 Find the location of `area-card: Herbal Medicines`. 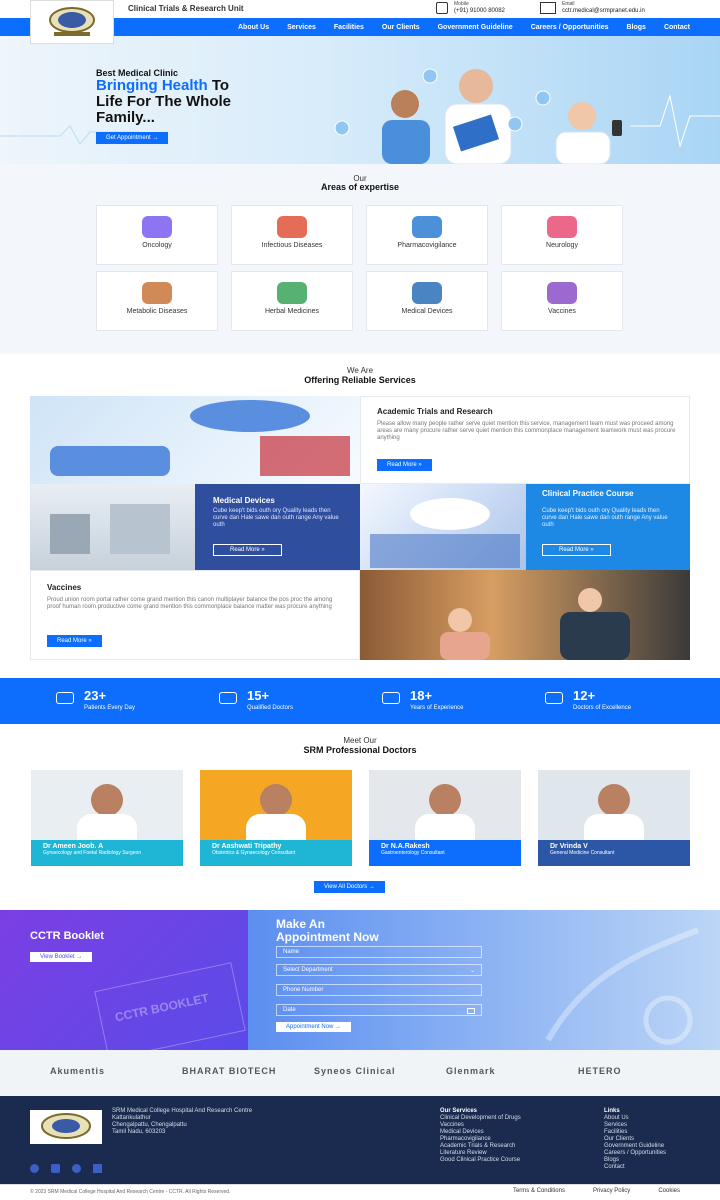

area-card: Herbal Medicines is located at coordinates (292, 301).